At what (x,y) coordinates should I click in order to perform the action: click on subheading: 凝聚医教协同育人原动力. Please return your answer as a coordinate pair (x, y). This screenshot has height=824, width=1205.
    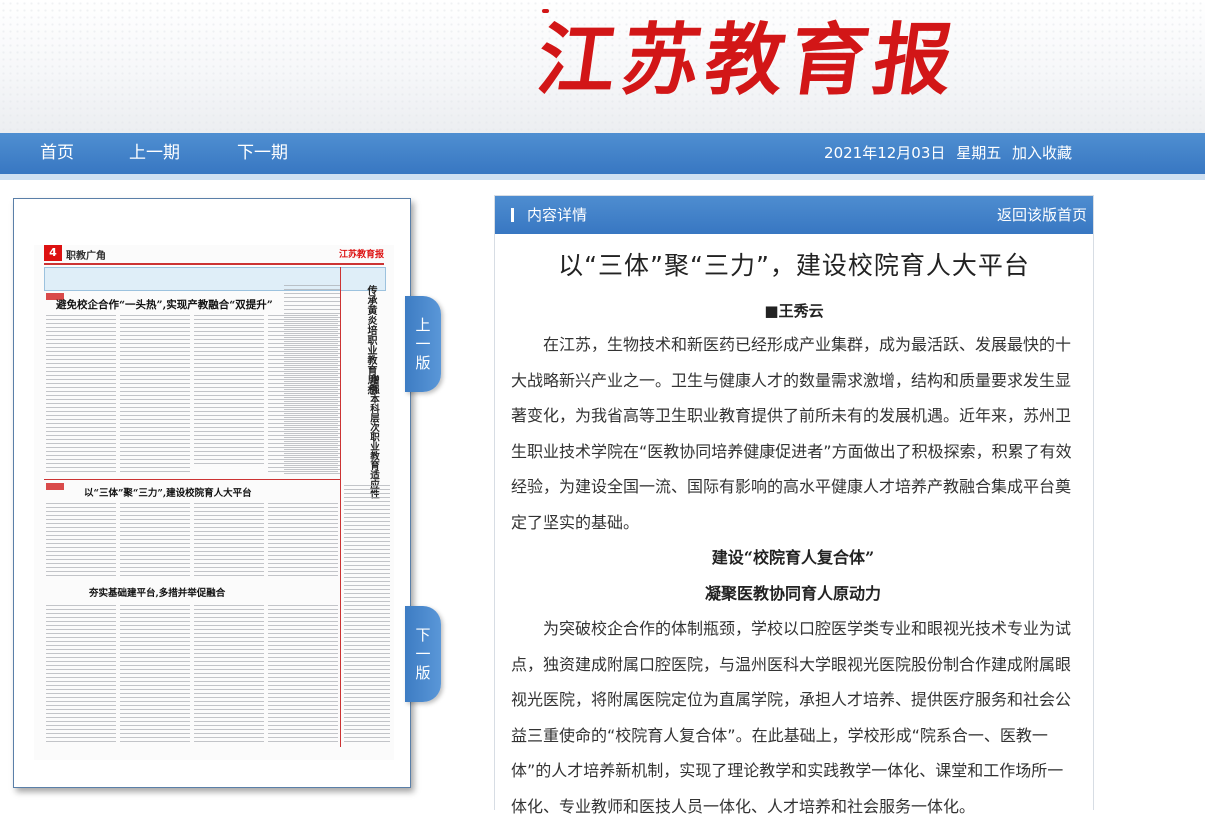
    Looking at the image, I should click on (792, 593).